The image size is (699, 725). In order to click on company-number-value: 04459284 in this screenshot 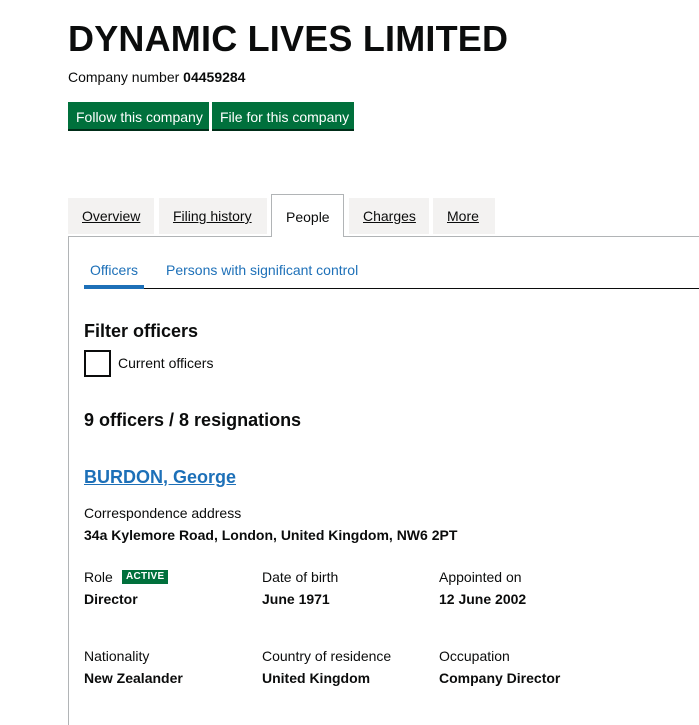, I will do `click(214, 77)`.